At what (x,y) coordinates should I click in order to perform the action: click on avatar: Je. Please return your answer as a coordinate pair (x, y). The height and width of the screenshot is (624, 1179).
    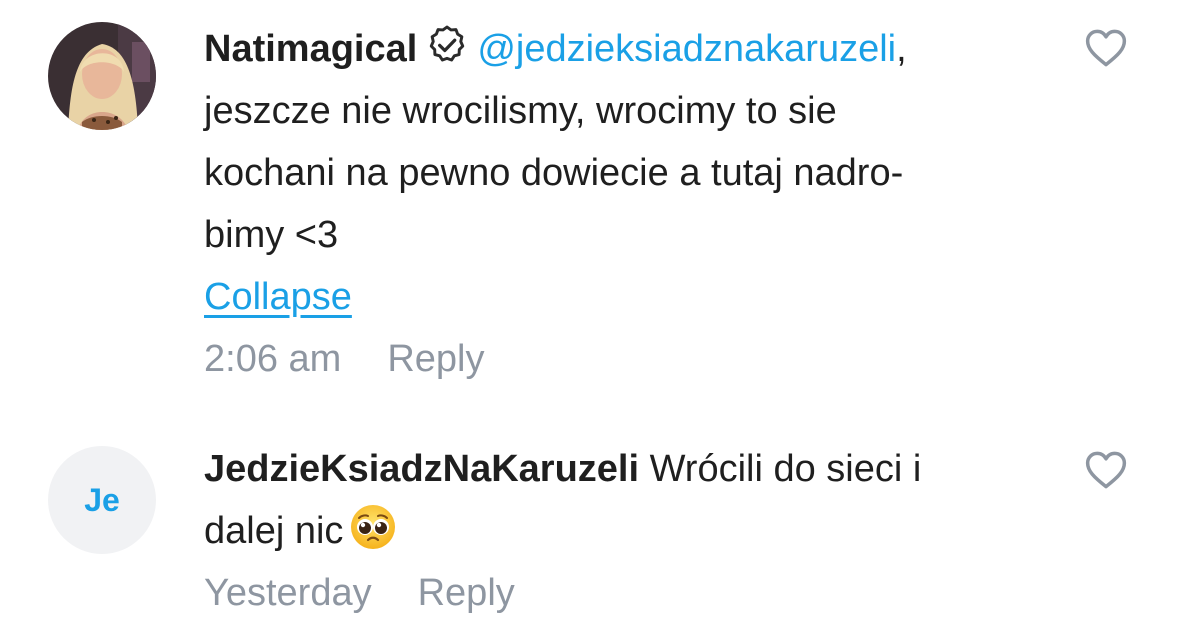
    Looking at the image, I should click on (102, 500).